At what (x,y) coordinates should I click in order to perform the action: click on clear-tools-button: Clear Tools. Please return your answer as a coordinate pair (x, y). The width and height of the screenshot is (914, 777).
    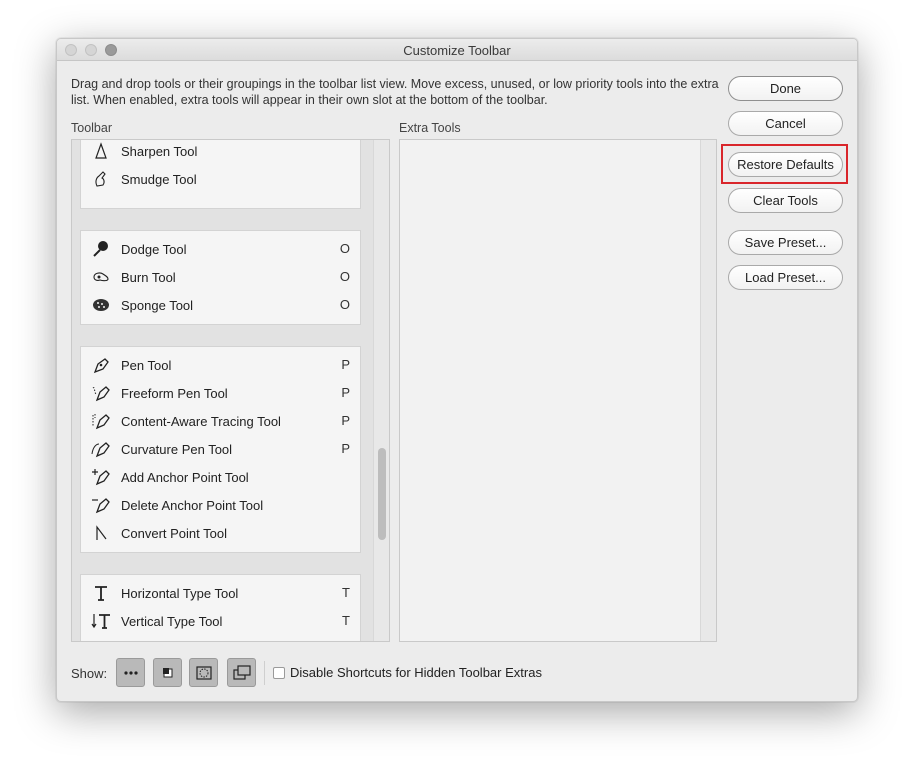
    Looking at the image, I should click on (785, 200).